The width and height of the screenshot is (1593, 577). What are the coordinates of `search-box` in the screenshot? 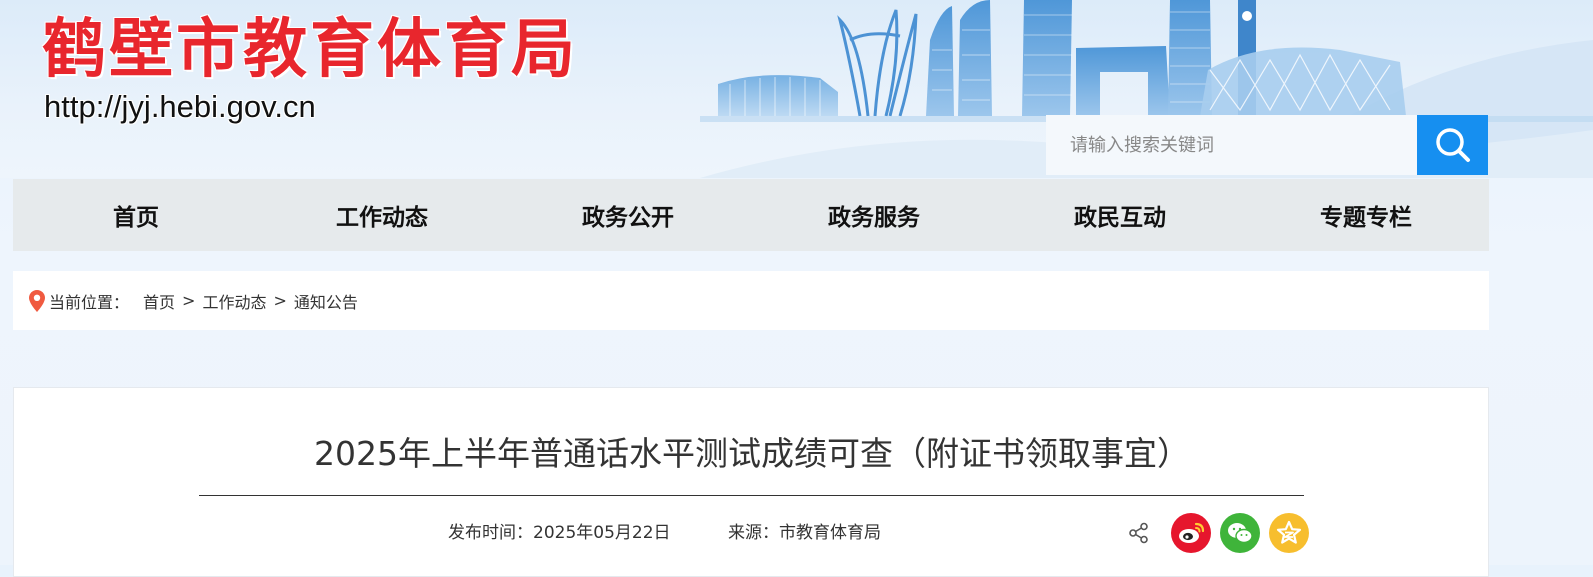 It's located at (1267, 145).